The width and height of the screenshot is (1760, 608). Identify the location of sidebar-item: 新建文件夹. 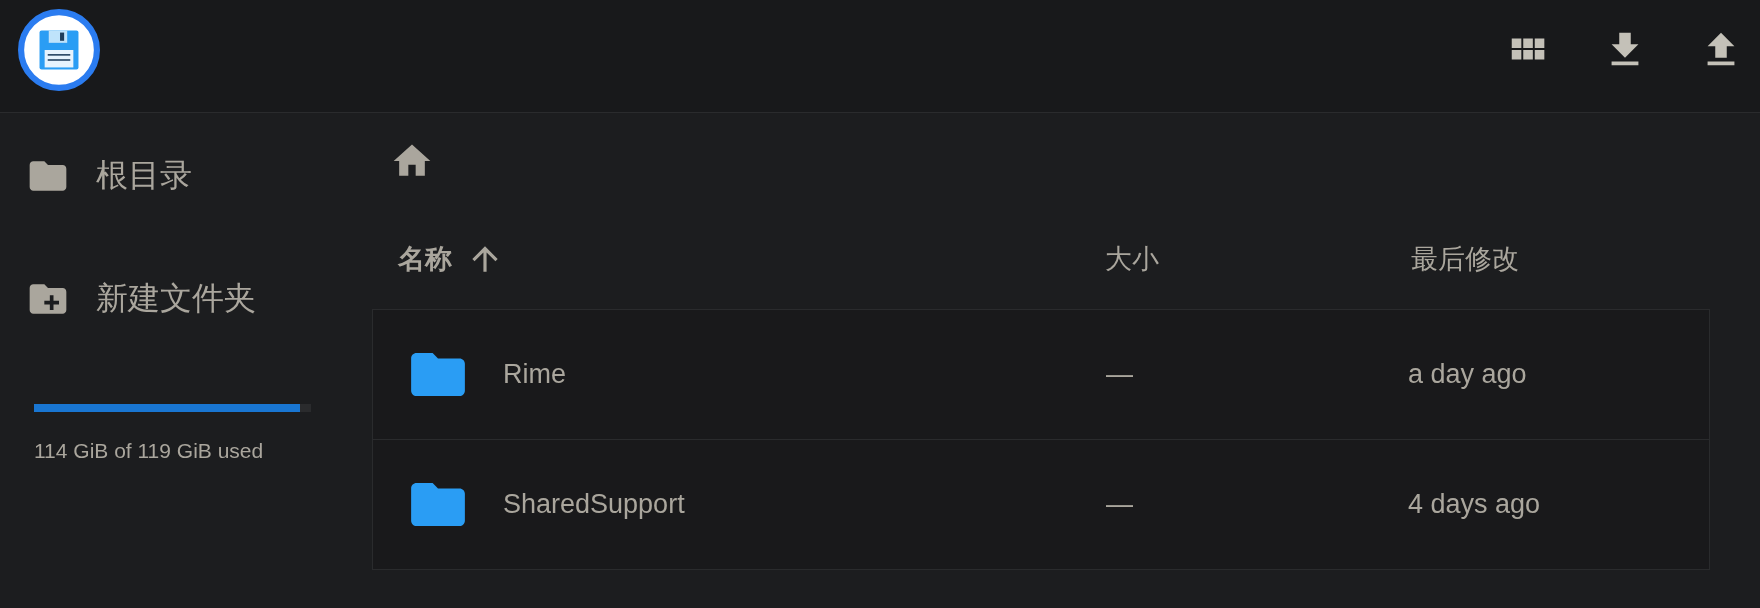
(141, 299).